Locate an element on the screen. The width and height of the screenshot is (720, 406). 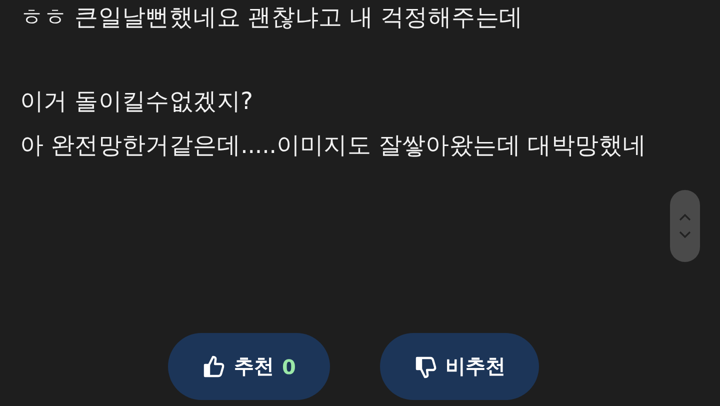
post-text-line: 아 완전망한거같은데.....이미지도 잘쌓아왔는데 대박망했네 is located at coordinates (334, 145).